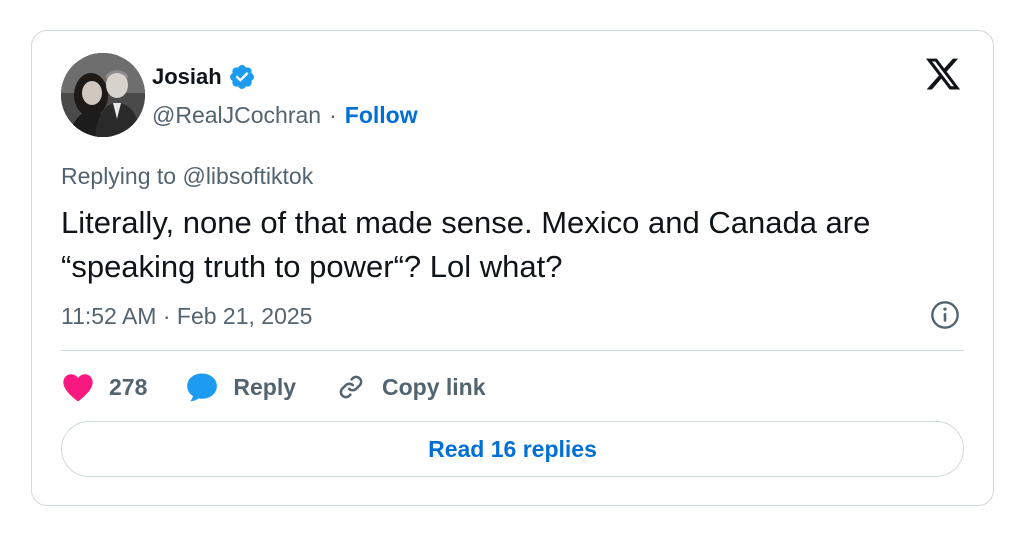 This screenshot has height=539, width=1023. I want to click on author-handle: @RealJCochran, so click(236, 115).